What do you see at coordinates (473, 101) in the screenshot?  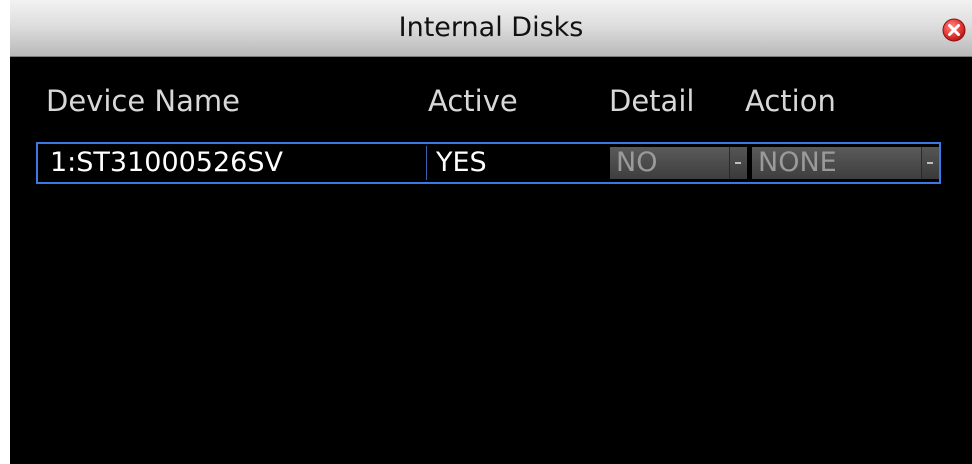 I see `column-header-active: Active` at bounding box center [473, 101].